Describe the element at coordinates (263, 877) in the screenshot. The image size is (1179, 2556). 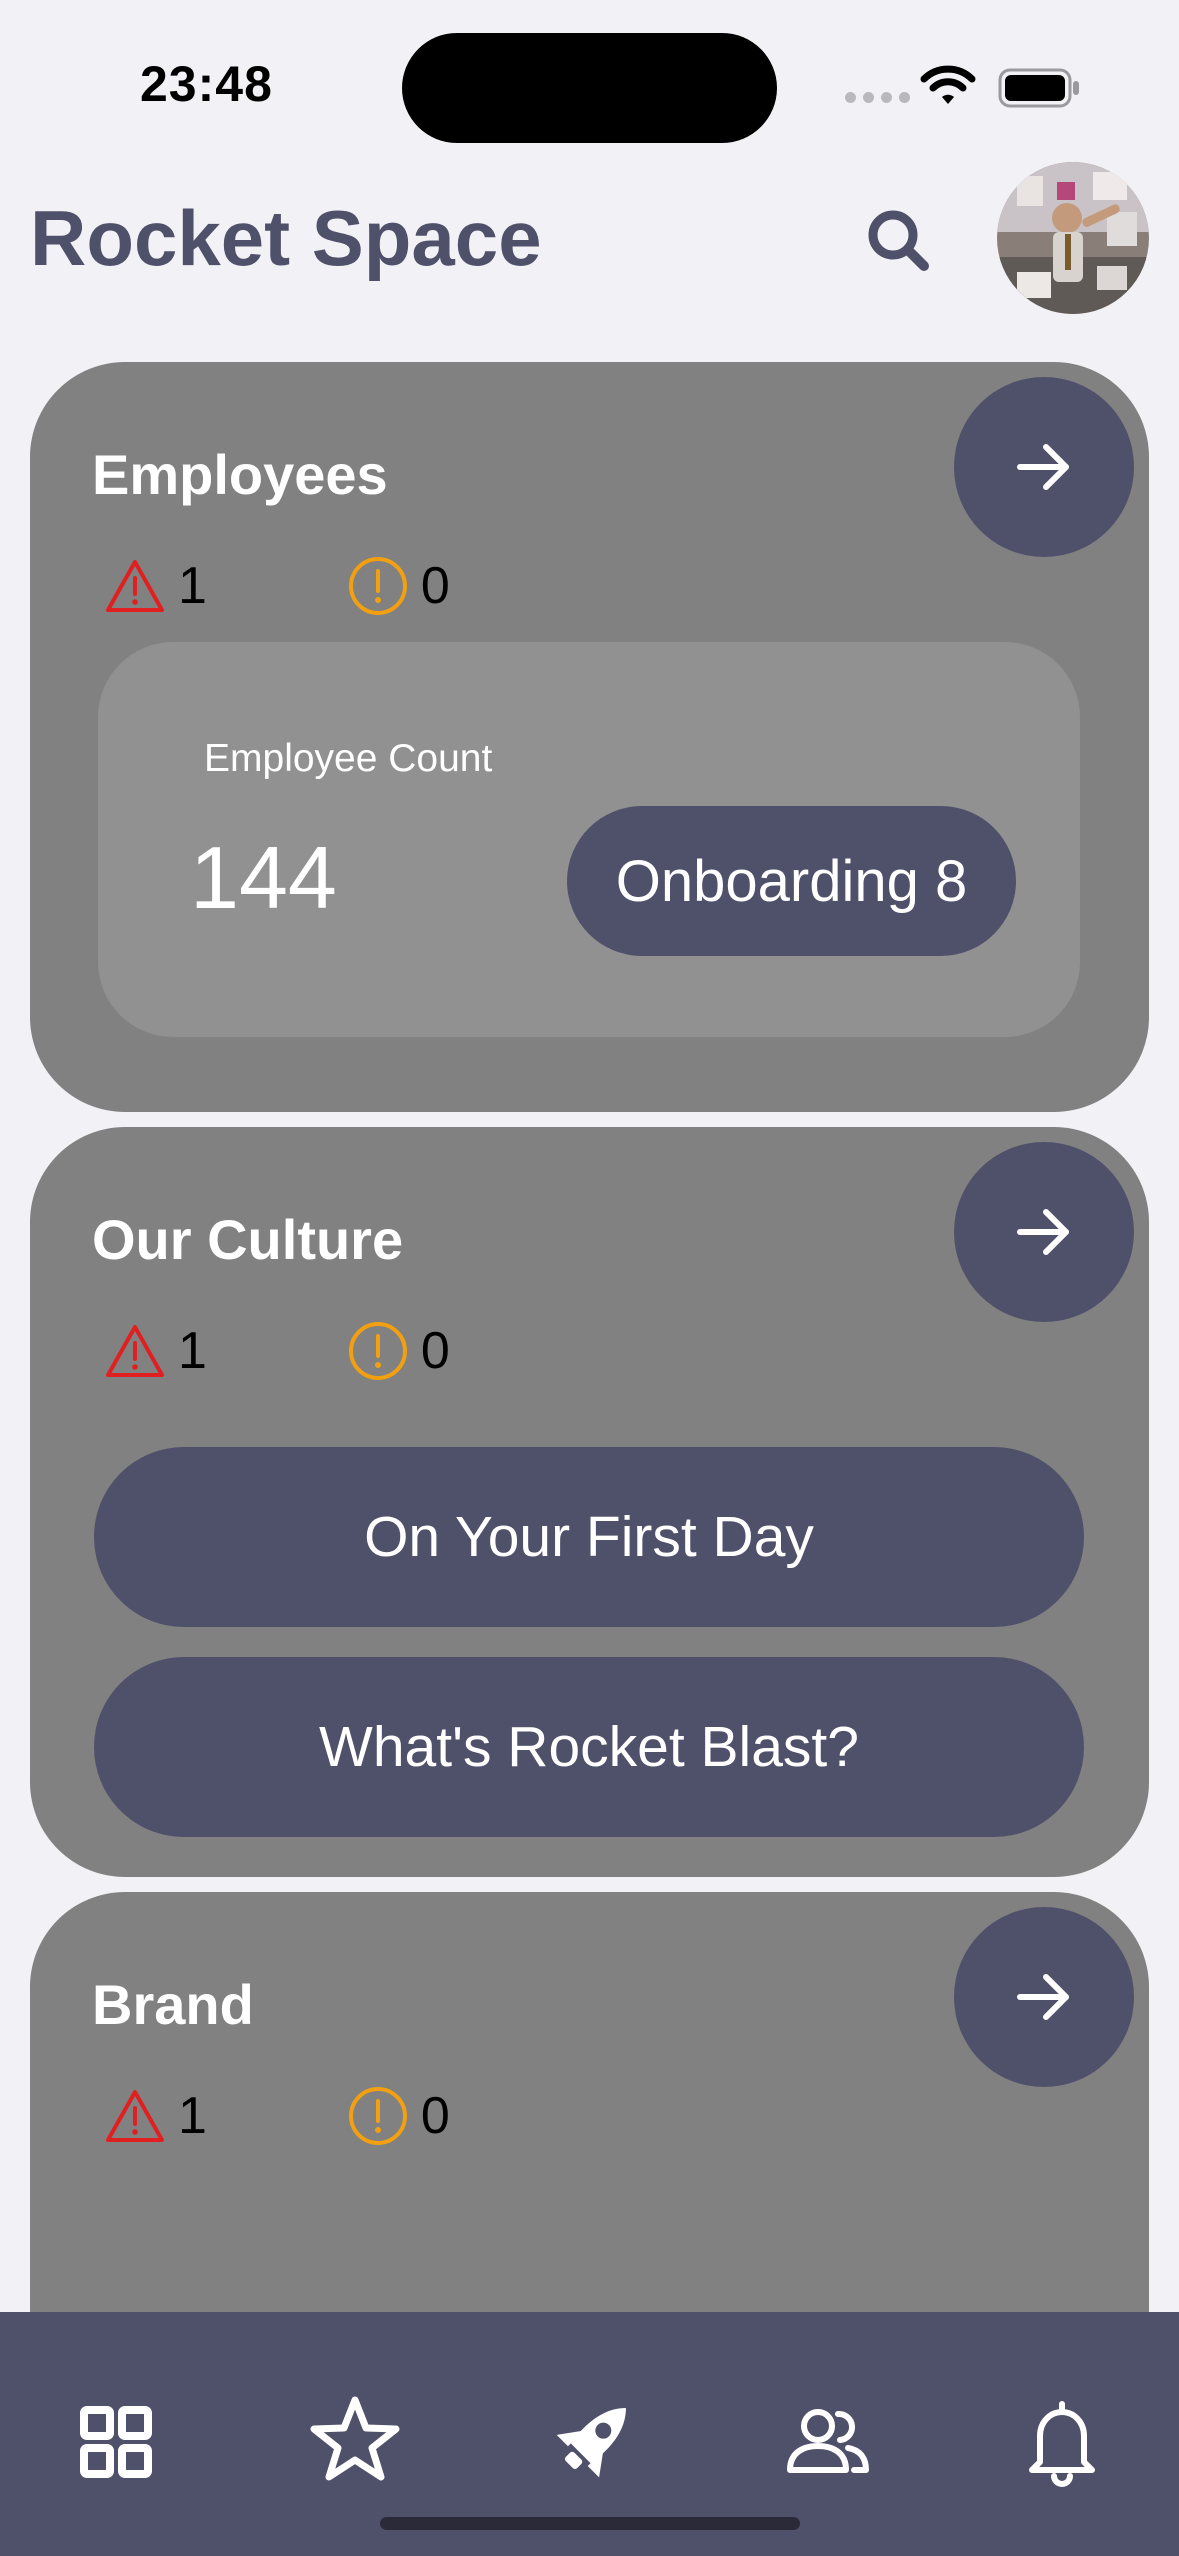
I see `employee-count-value: 144` at that location.